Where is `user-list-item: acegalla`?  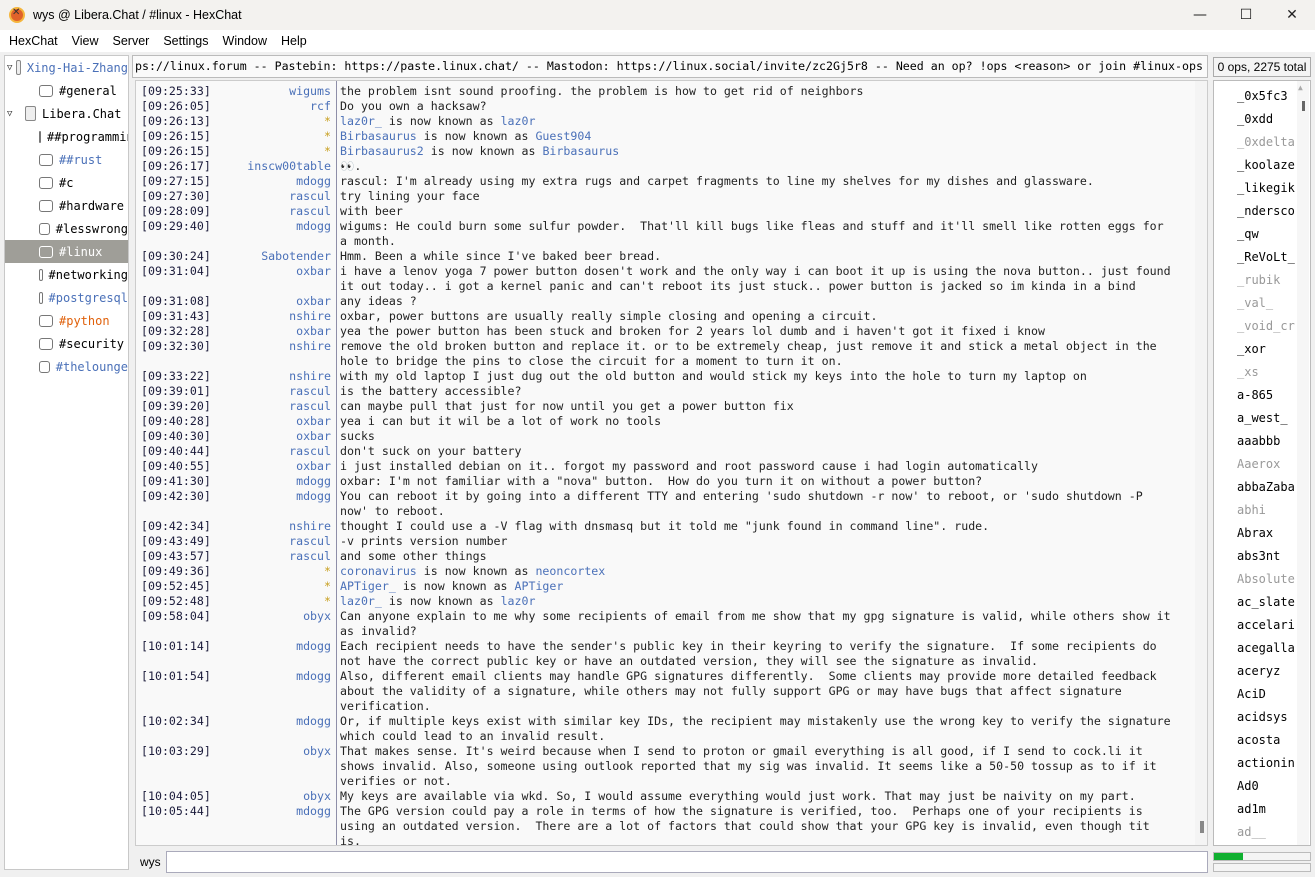
user-list-item: acegalla is located at coordinates (1266, 651).